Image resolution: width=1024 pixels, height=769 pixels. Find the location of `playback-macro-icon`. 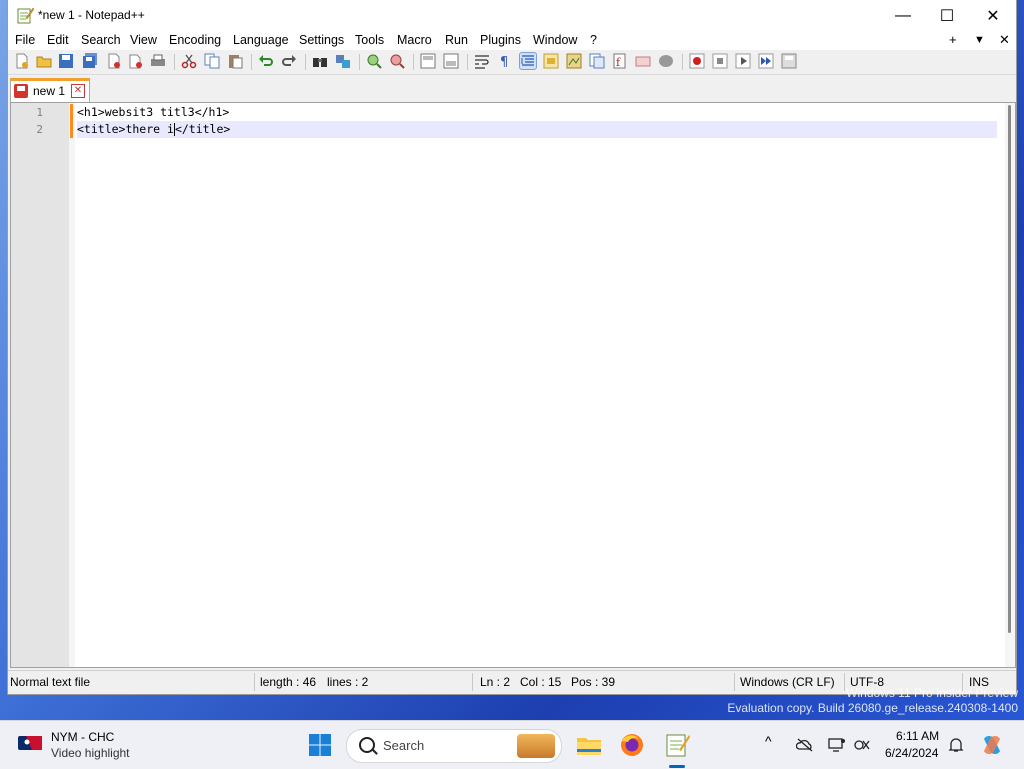

playback-macro-icon is located at coordinates (743, 61).